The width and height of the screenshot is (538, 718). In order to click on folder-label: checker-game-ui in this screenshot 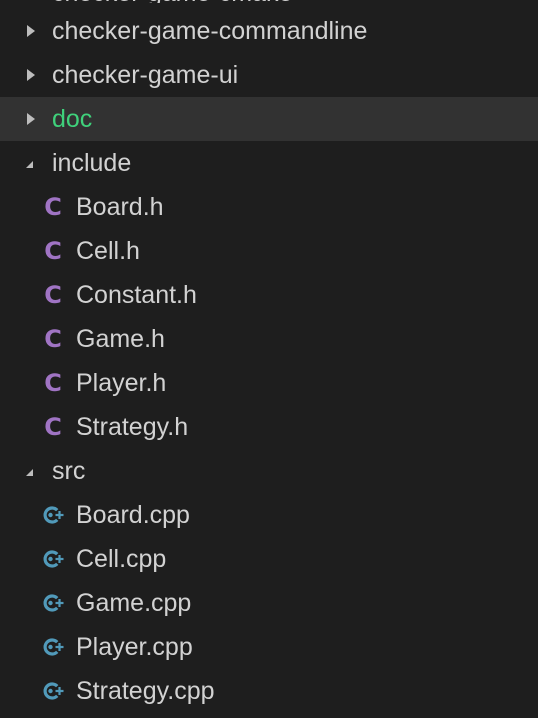, I will do `click(145, 74)`.